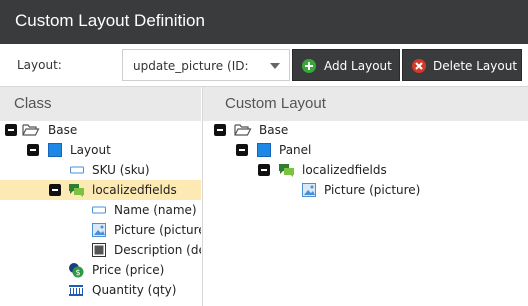  Describe the element at coordinates (365, 150) in the screenshot. I see `layout-node-panel: Panel` at that location.